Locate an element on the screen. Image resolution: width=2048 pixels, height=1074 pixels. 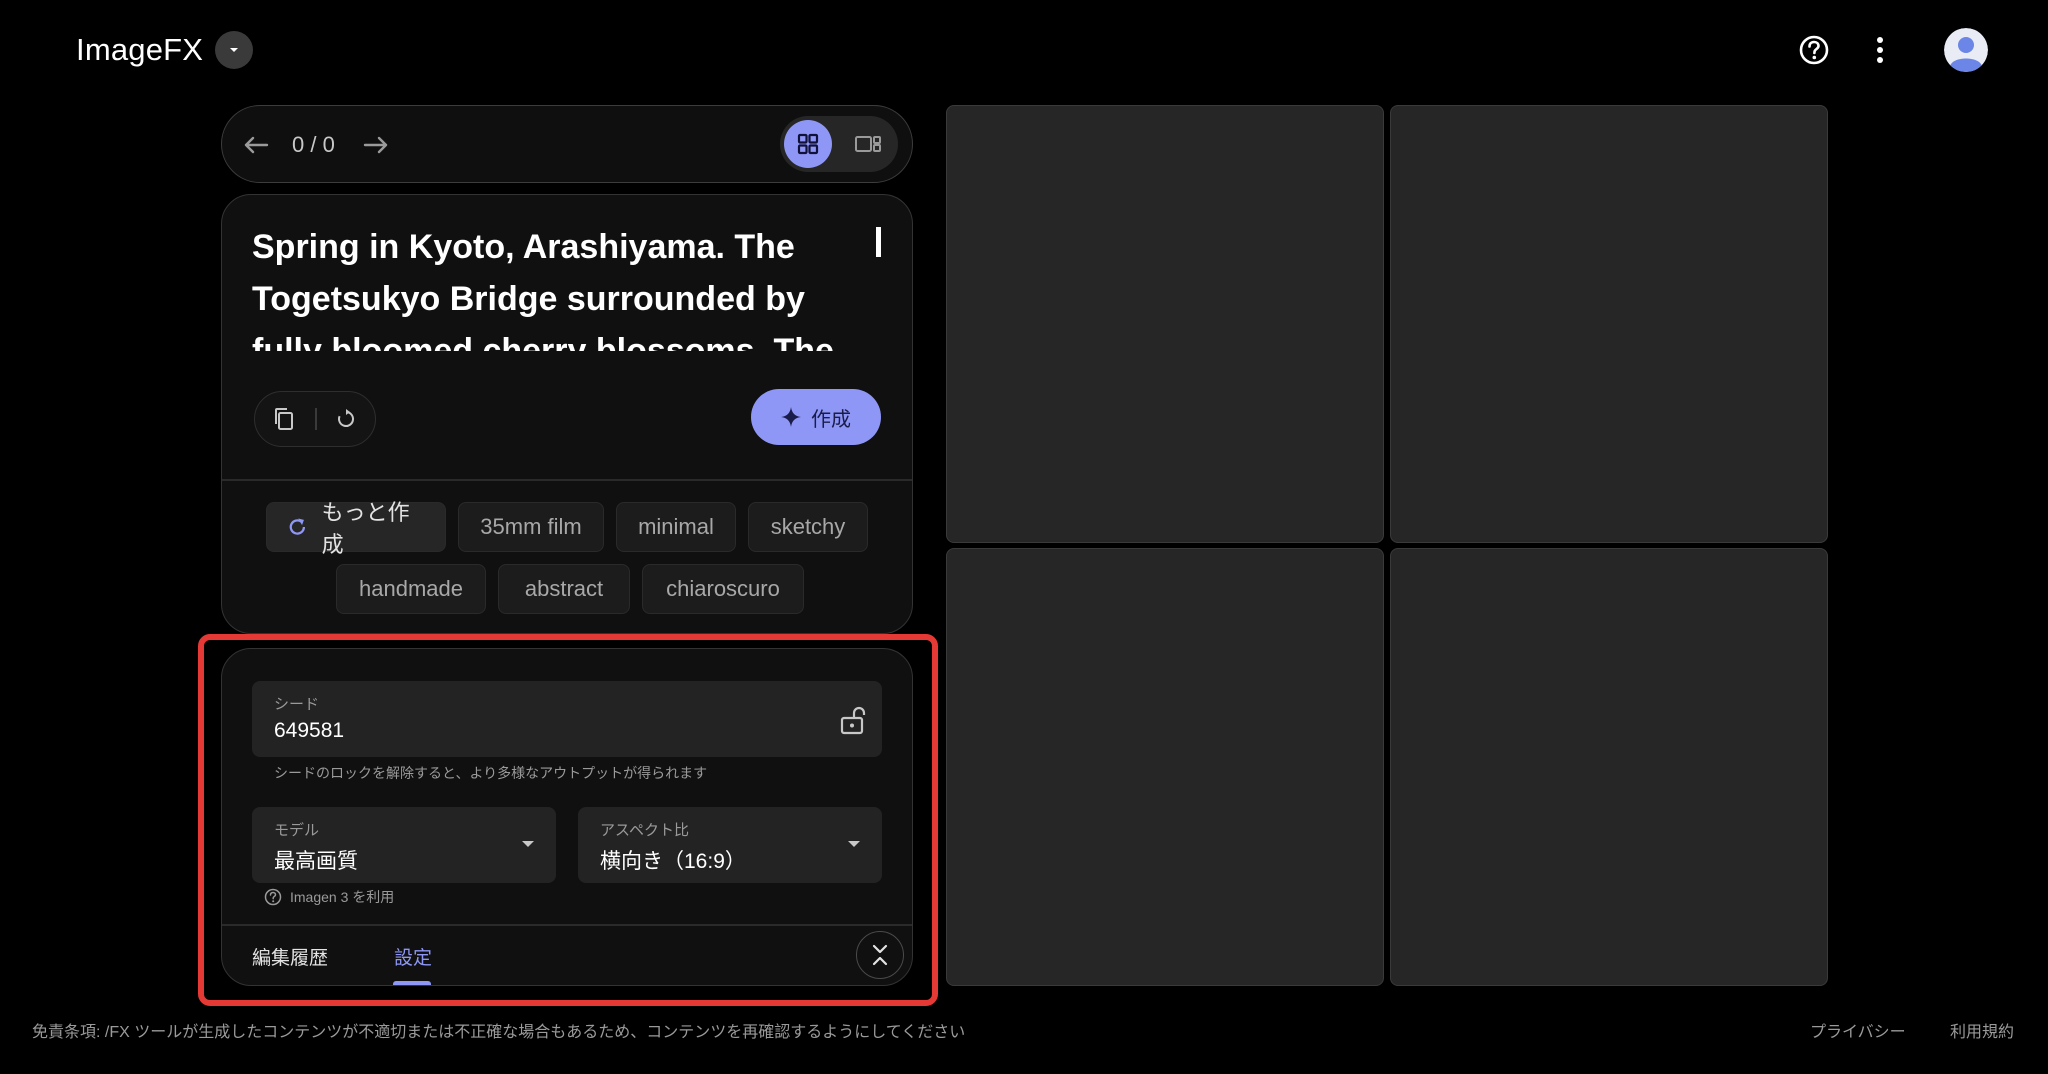
style-chip: chiaroscuro is located at coordinates (723, 589).